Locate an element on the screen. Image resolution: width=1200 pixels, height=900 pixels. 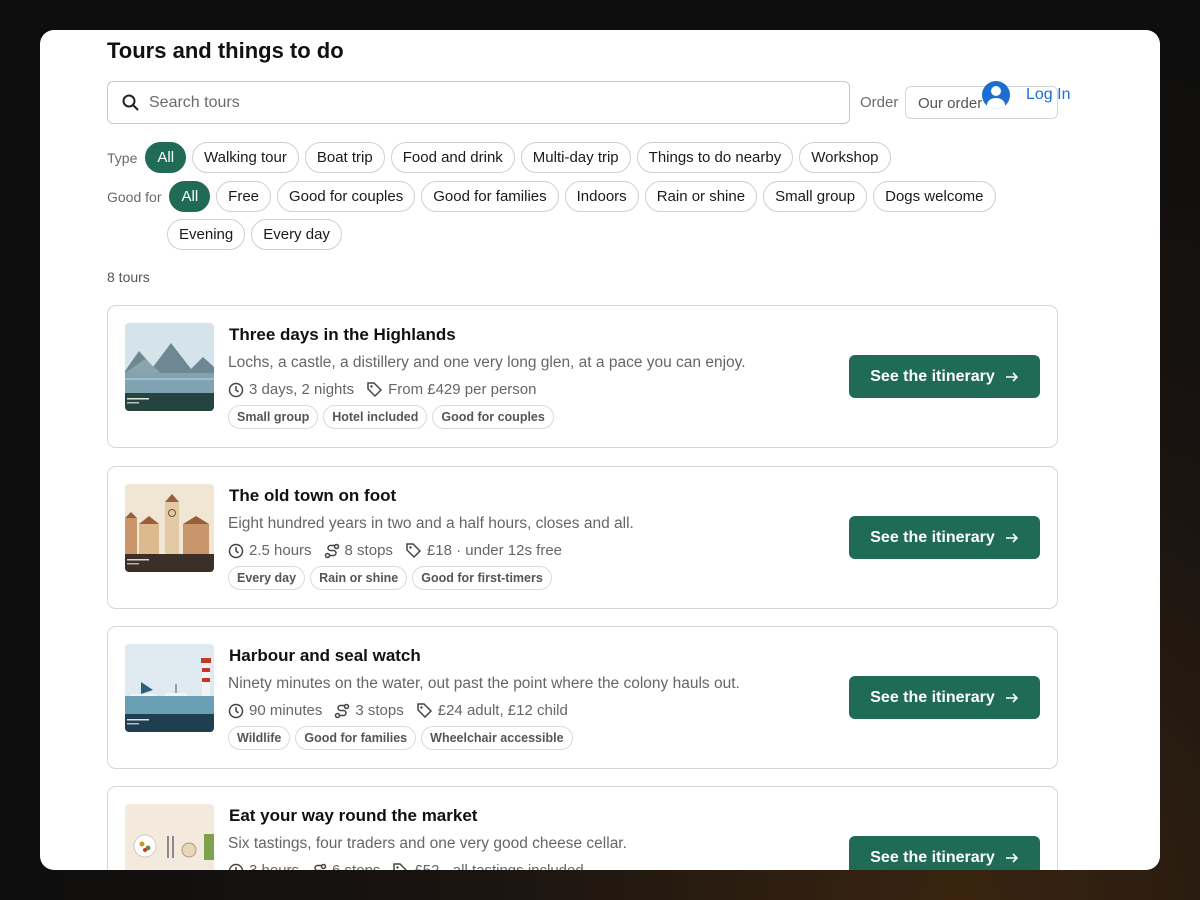
good-for-chip-rain-or-shine: Rain or shine is located at coordinates (701, 196).